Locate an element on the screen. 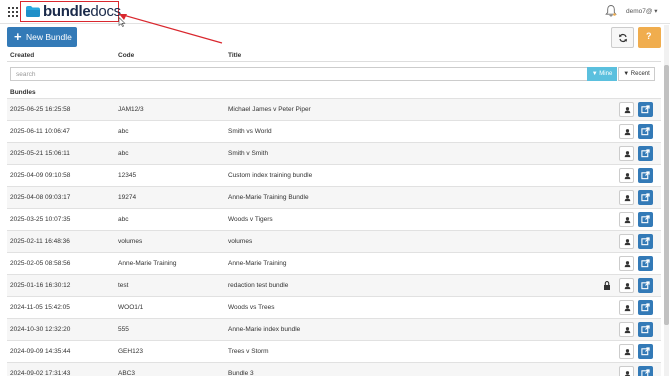 This screenshot has width=670, height=376. bundledocs-logo: bundledocs is located at coordinates (70, 11).